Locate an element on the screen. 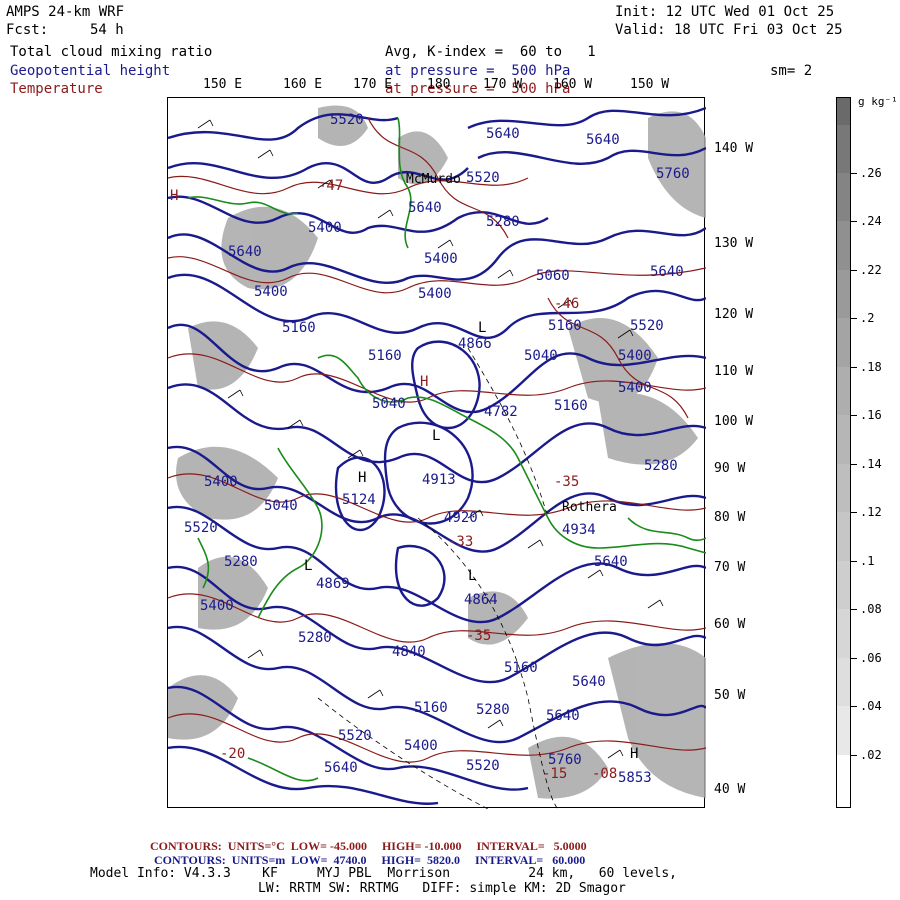 The width and height of the screenshot is (900, 900). temp-label: -20 is located at coordinates (233, 754).